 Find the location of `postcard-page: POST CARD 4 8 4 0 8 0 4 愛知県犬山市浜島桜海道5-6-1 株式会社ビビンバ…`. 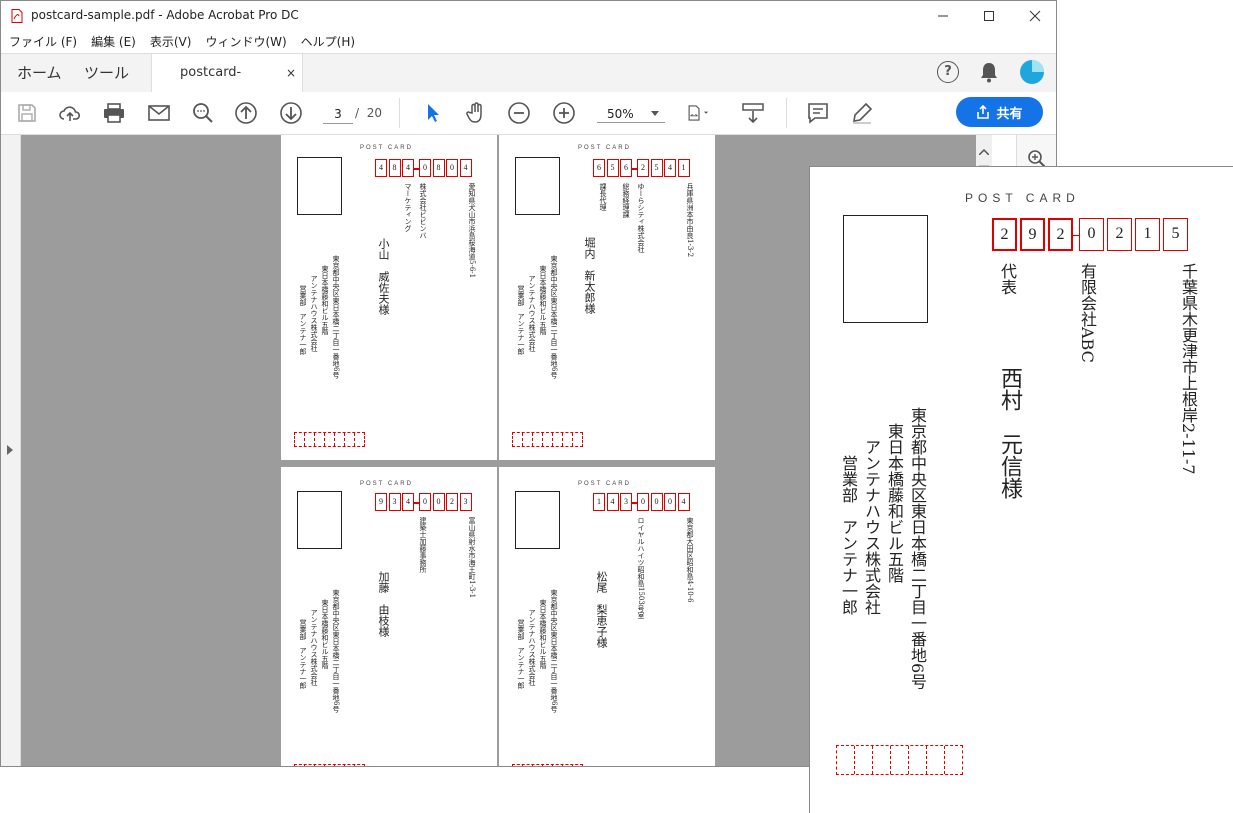

postcard-page: POST CARD 4 8 4 0 8 0 4 愛知県犬山市浜島桜海道5-6-1 株式会社ビビンバ… is located at coordinates (389, 297).